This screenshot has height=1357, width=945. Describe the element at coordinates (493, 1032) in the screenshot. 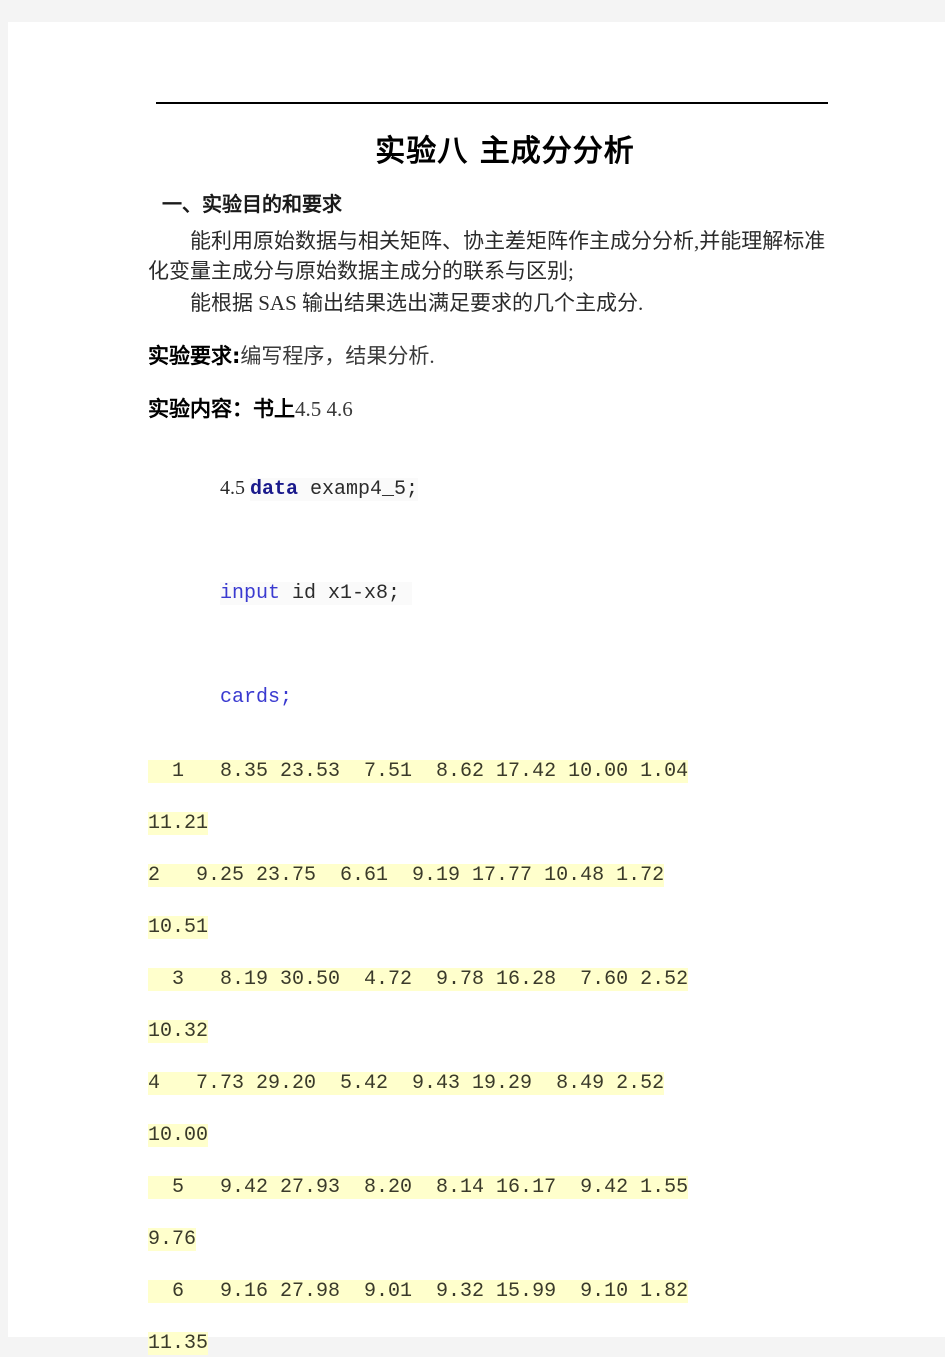

I see `data-row-wrap: 10.32` at that location.